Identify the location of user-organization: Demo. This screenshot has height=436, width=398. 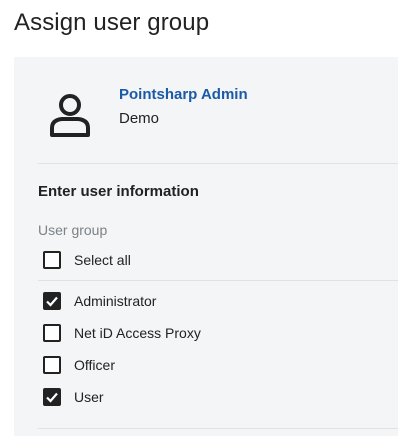
(139, 118).